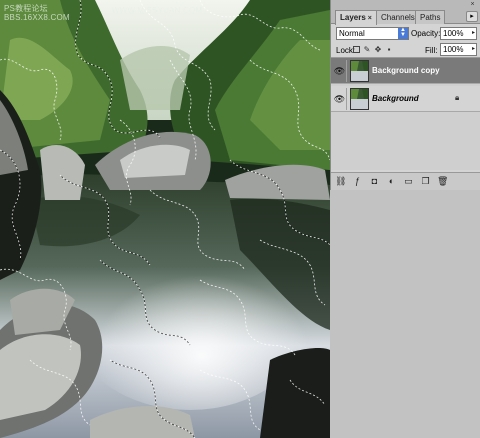 Image resolution: width=480 pixels, height=438 pixels. What do you see at coordinates (367, 50) in the screenshot?
I see `lock-brush-icon: ✎` at bounding box center [367, 50].